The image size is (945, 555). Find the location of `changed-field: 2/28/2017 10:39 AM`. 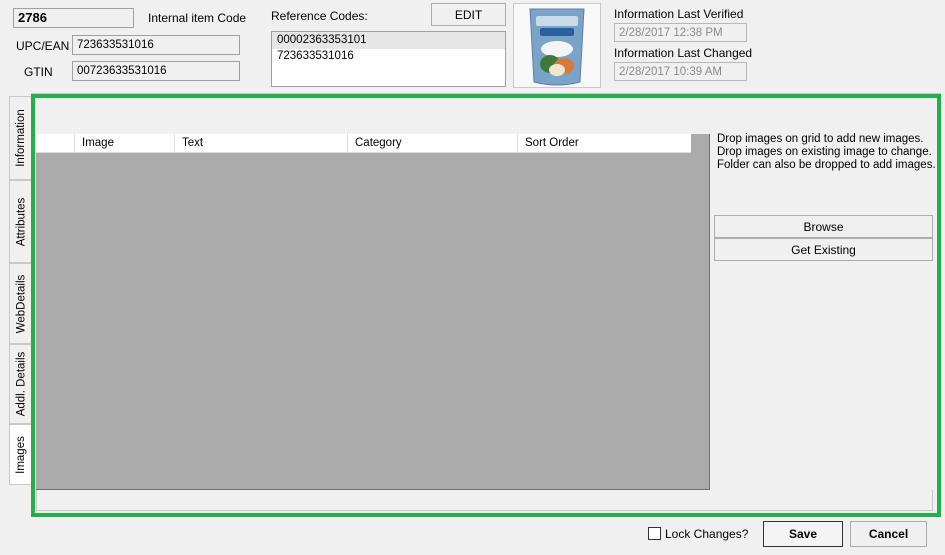

changed-field: 2/28/2017 10:39 AM is located at coordinates (680, 71).